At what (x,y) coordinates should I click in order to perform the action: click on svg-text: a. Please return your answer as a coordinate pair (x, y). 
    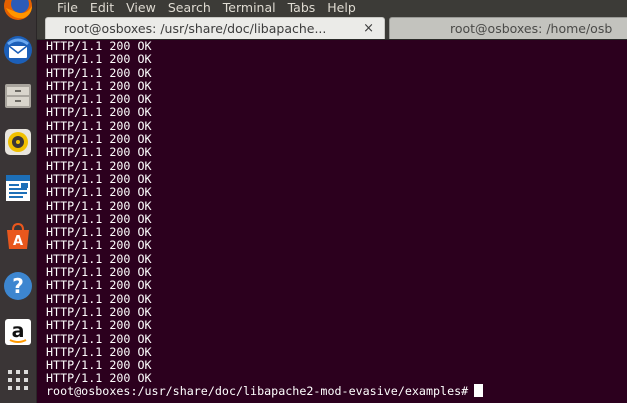
    Looking at the image, I should click on (18, 331).